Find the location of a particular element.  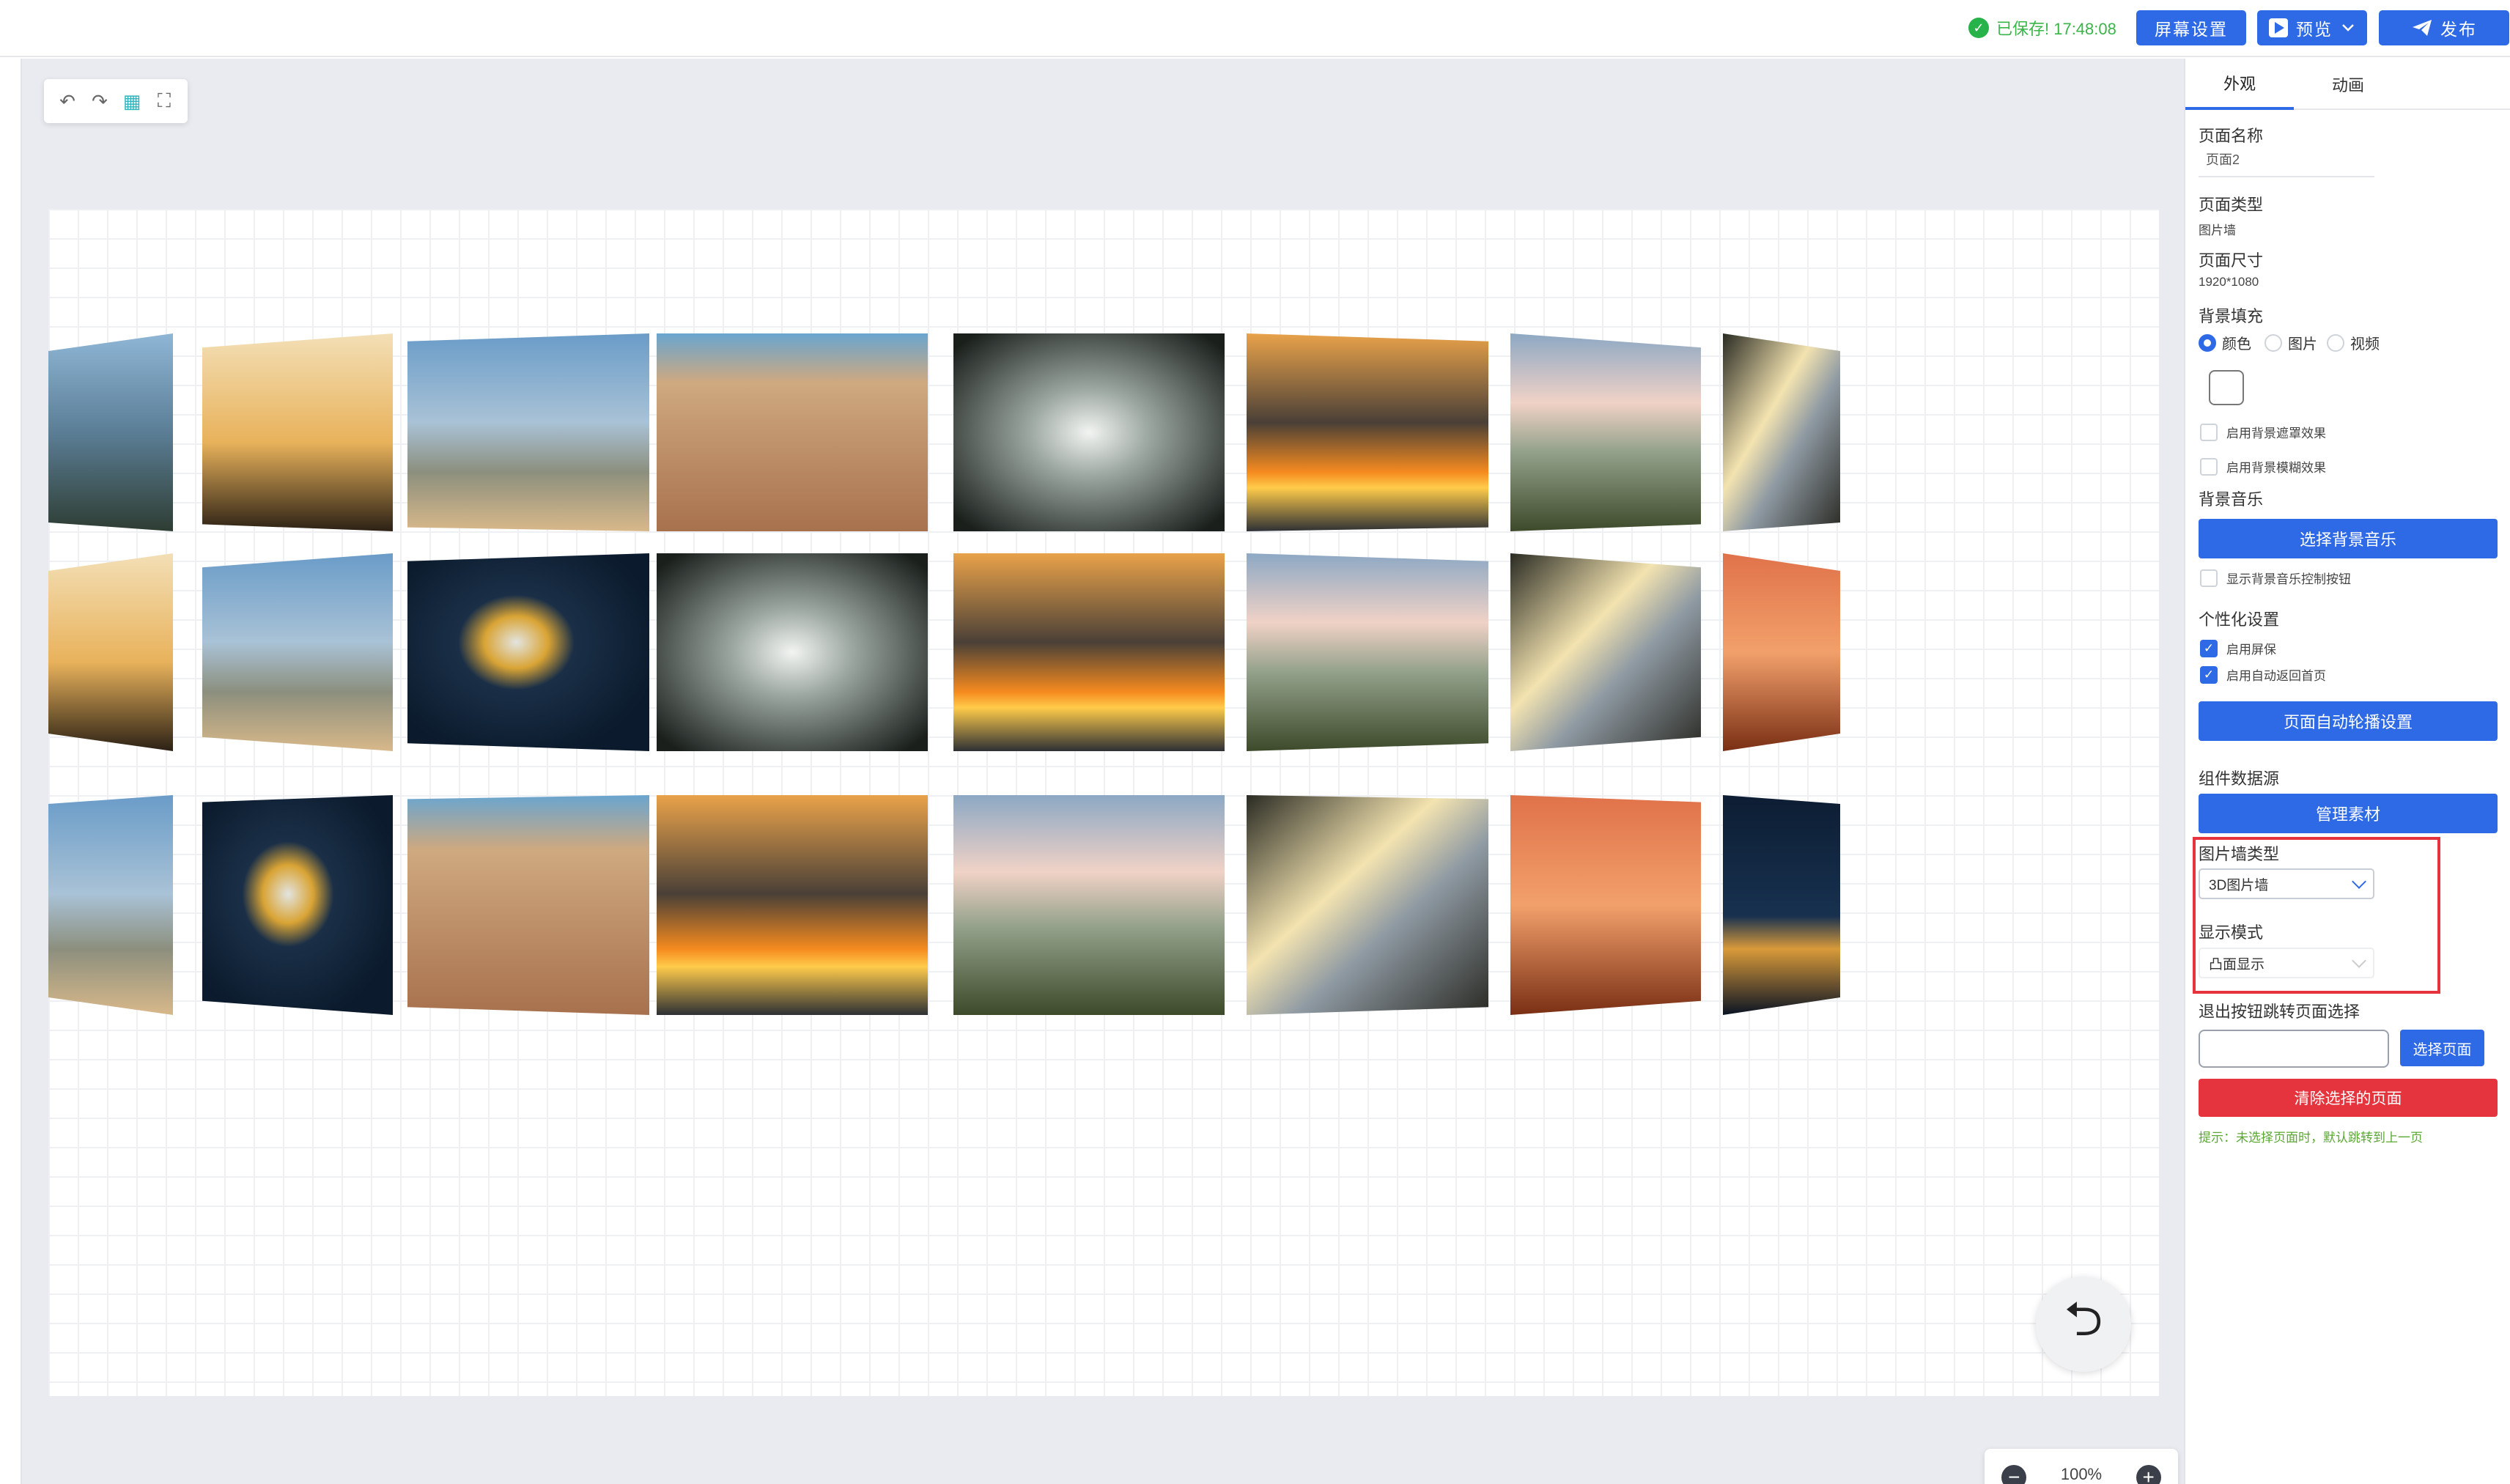

tab-animation: 动画 is located at coordinates (2348, 85).